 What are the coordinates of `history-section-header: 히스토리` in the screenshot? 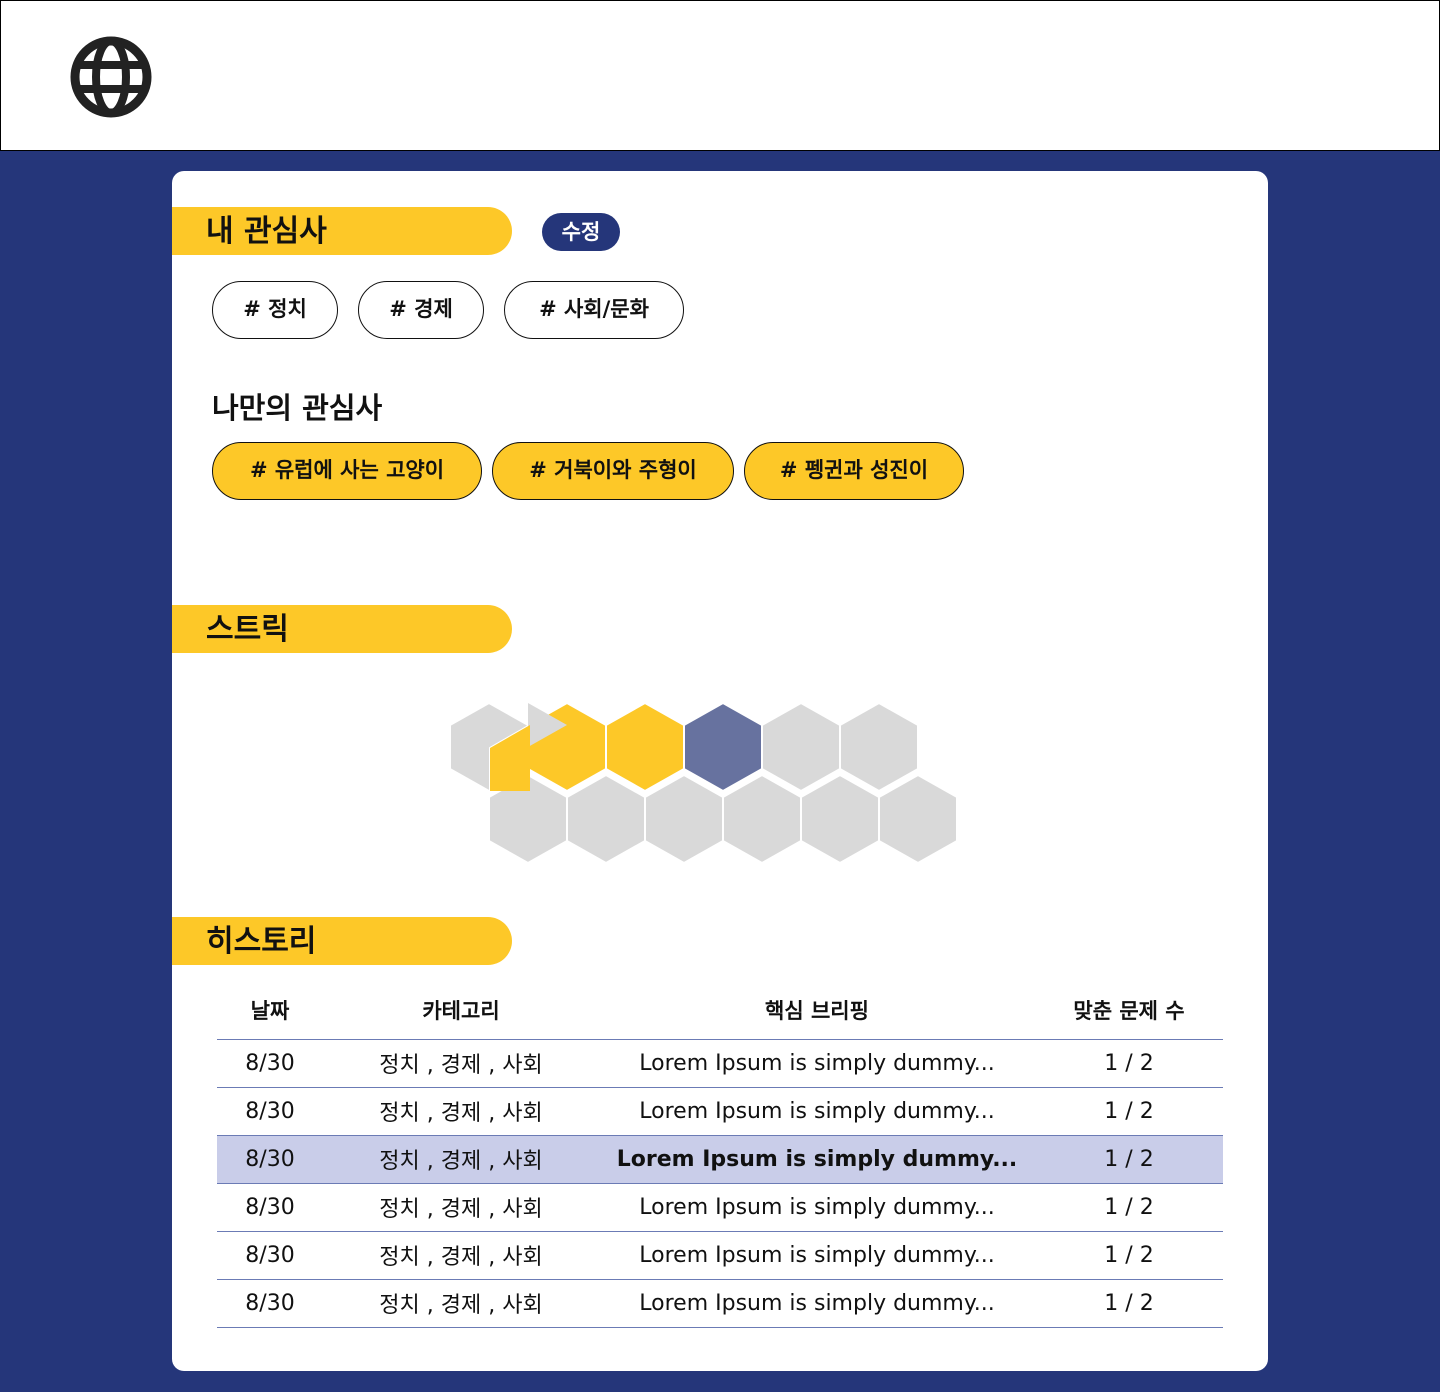 It's located at (342, 941).